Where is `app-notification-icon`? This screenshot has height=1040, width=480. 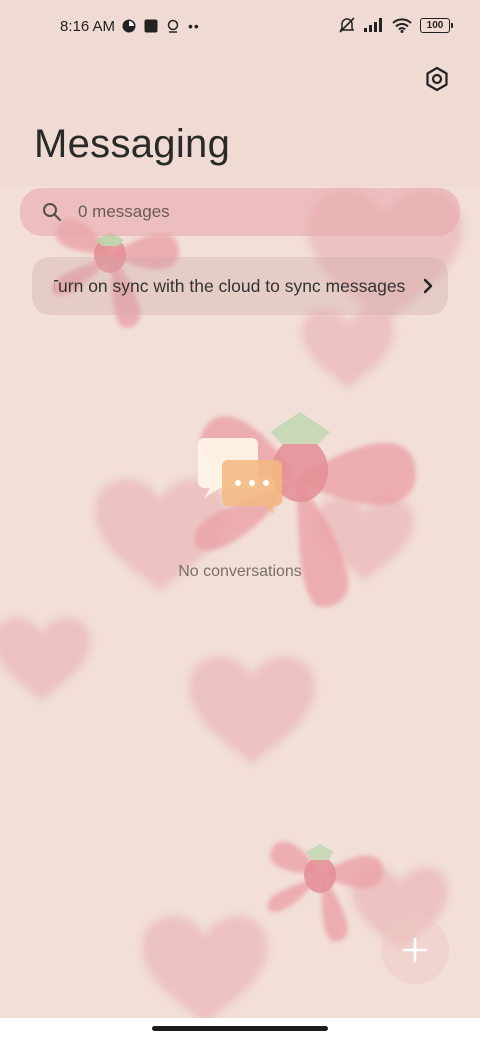 app-notification-icon is located at coordinates (129, 26).